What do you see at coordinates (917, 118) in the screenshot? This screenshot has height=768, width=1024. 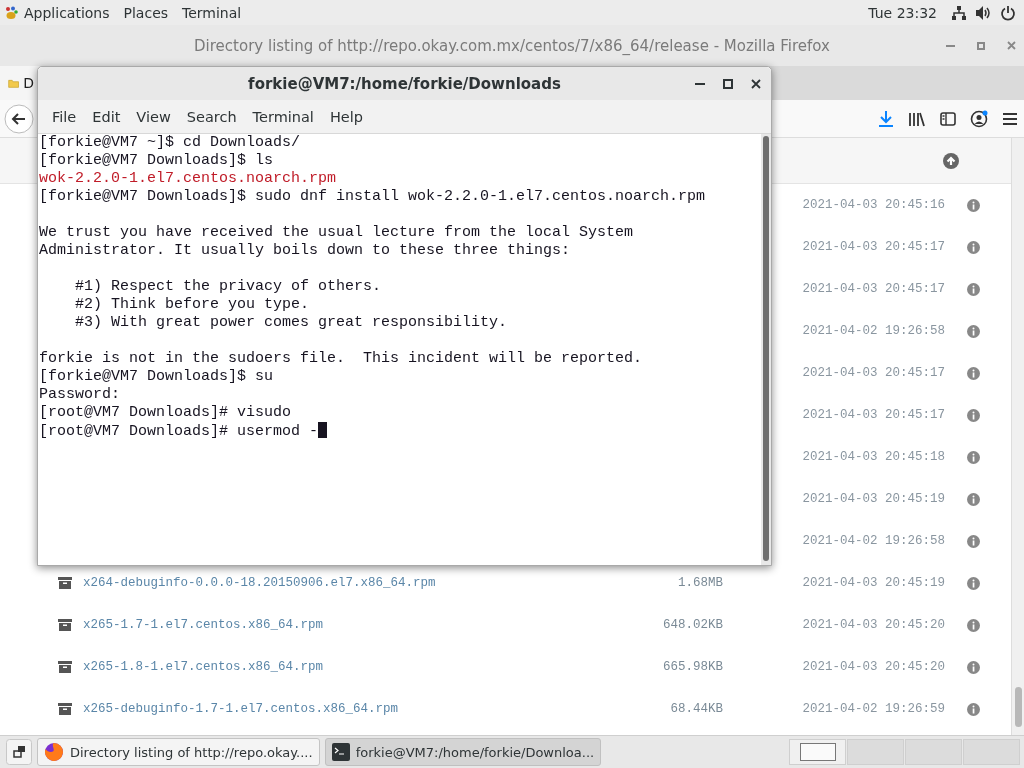 I see `library-icon` at bounding box center [917, 118].